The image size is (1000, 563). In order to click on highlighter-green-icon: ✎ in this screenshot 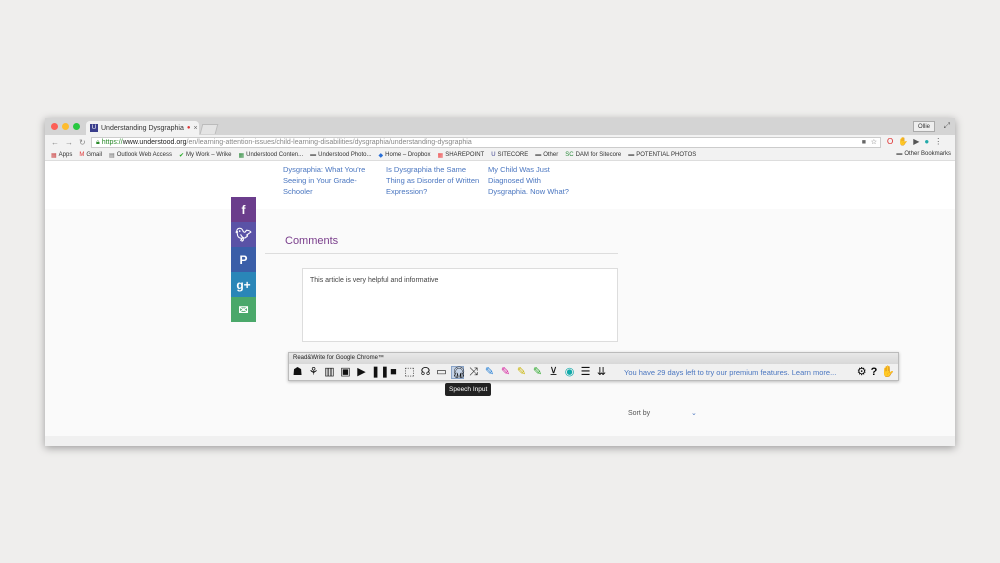, I will do `click(537, 372)`.